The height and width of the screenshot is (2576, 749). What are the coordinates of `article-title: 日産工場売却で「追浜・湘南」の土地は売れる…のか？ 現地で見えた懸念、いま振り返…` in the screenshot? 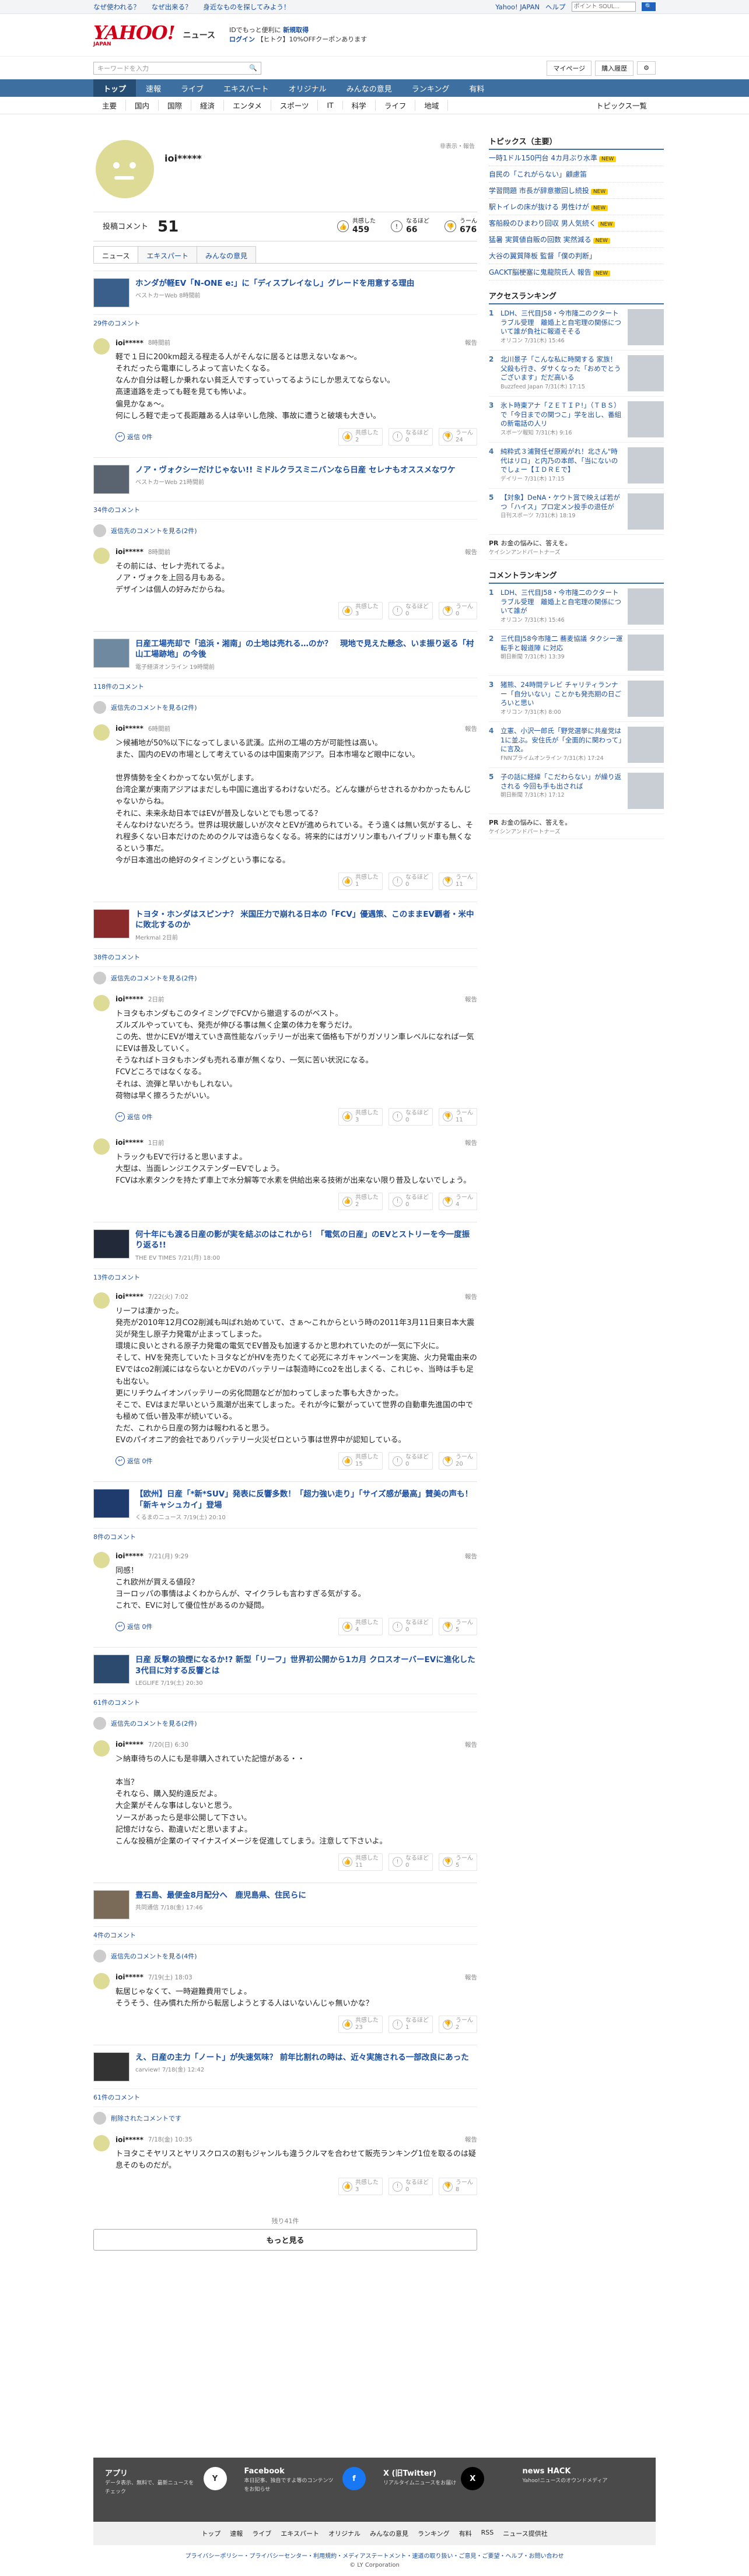 It's located at (306, 649).